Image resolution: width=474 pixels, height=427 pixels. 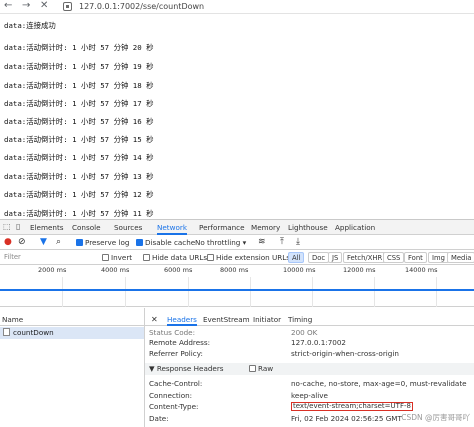 What do you see at coordinates (154, 319) in the screenshot?
I see `close-details-icon: ✕` at bounding box center [154, 319].